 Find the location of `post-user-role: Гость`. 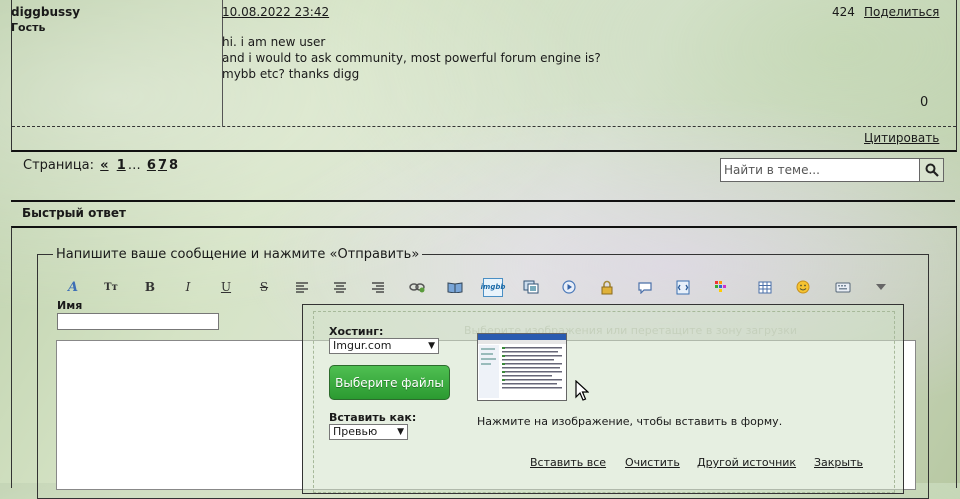

post-user-role: Гость is located at coordinates (28, 27).